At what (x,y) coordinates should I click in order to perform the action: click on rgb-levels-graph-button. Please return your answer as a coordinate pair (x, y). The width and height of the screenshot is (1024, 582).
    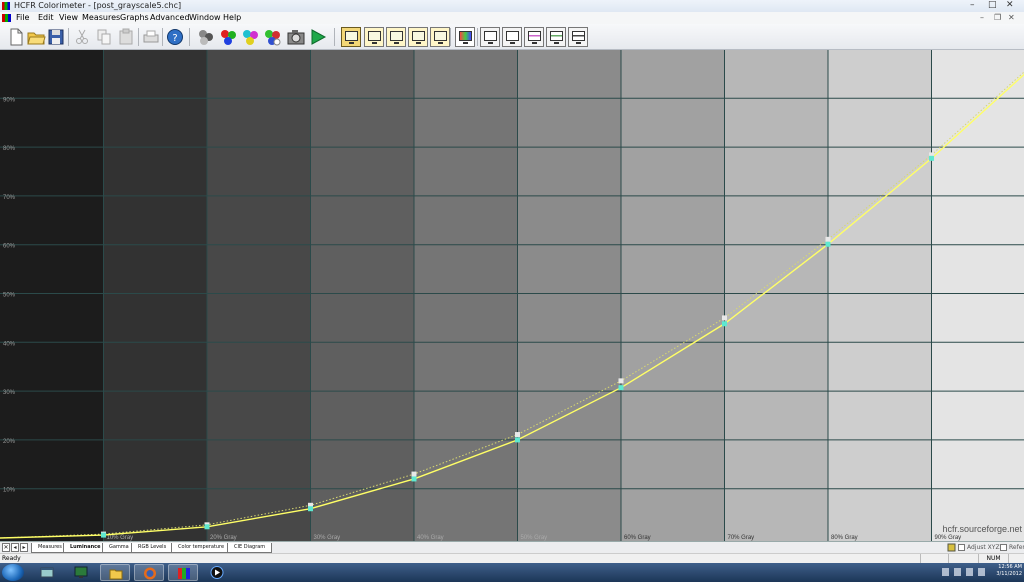
    Looking at the image, I should click on (396, 37).